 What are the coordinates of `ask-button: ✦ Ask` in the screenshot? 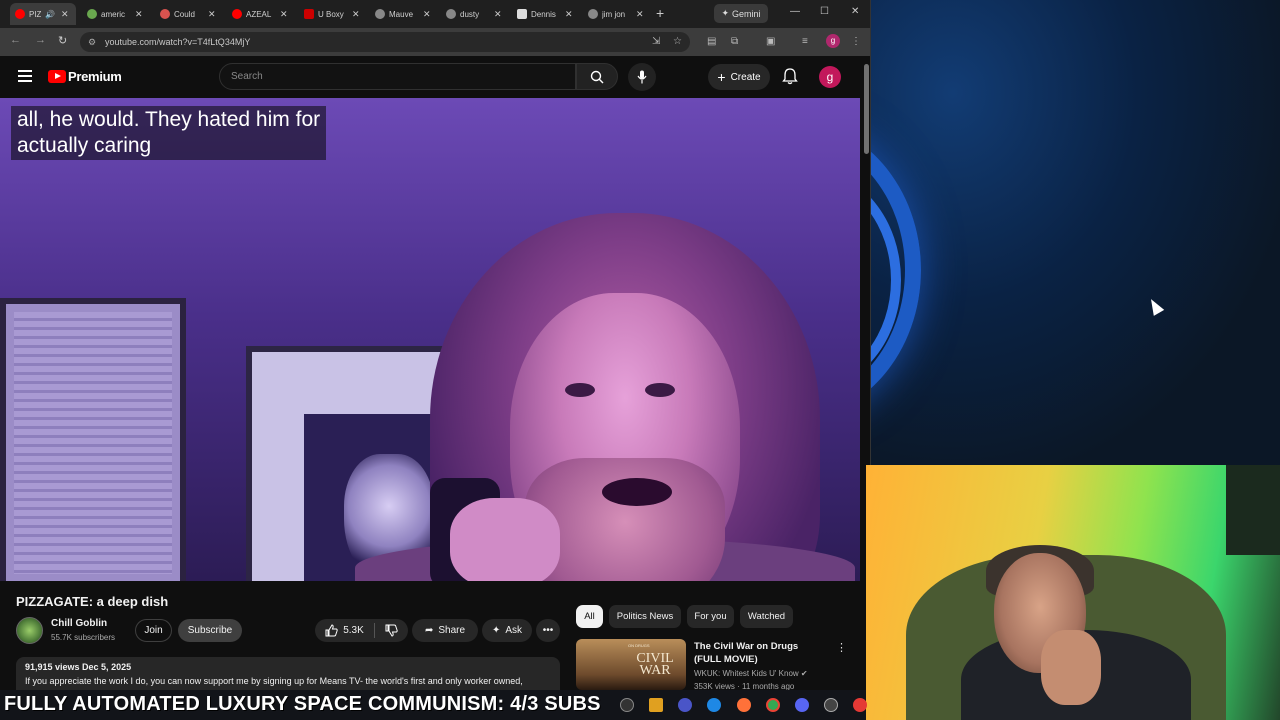 It's located at (507, 630).